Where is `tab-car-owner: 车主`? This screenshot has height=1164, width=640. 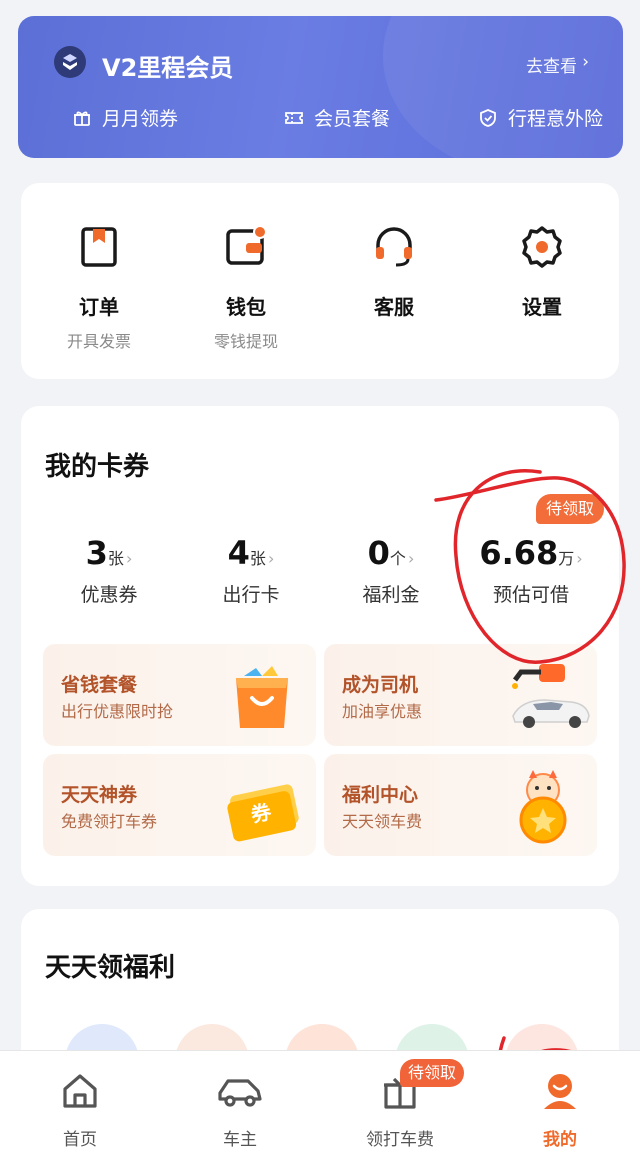
tab-car-owner: 车主 is located at coordinates (240, 1110).